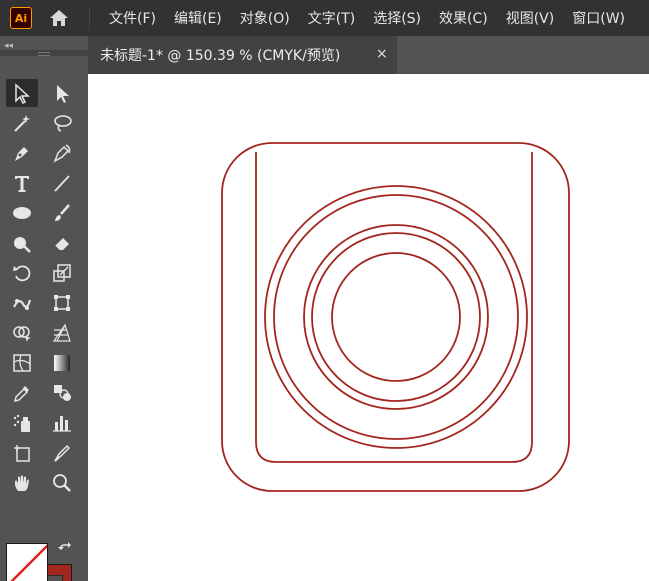  I want to click on ellipse-tool-icon, so click(22, 213).